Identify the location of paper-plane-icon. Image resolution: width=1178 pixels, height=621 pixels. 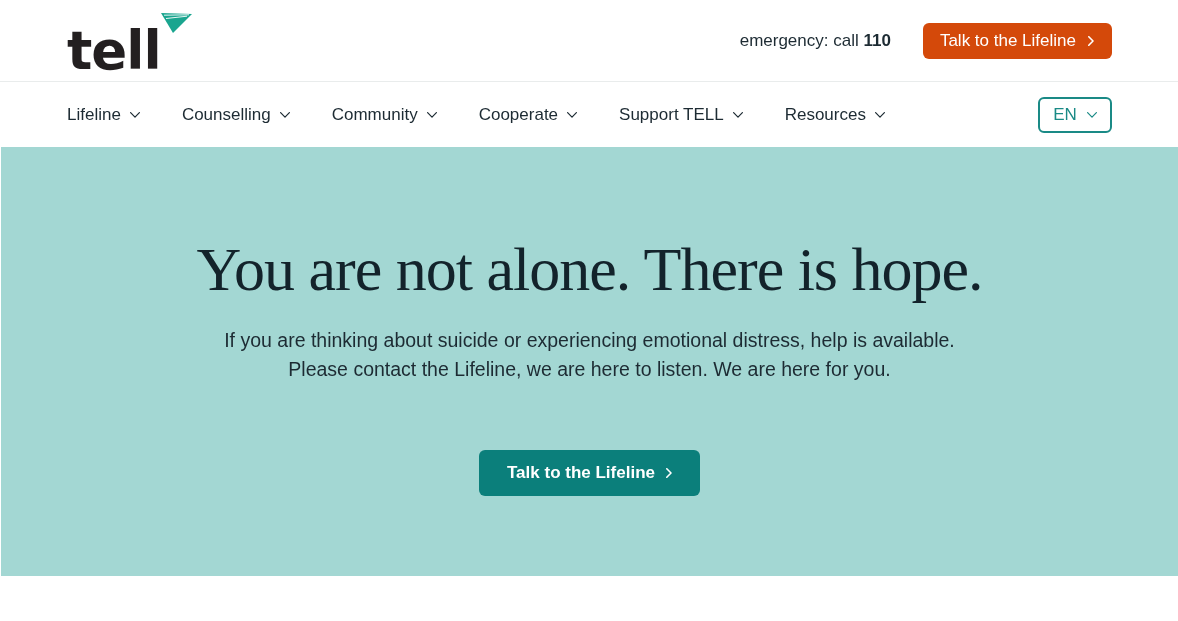
(176, 23).